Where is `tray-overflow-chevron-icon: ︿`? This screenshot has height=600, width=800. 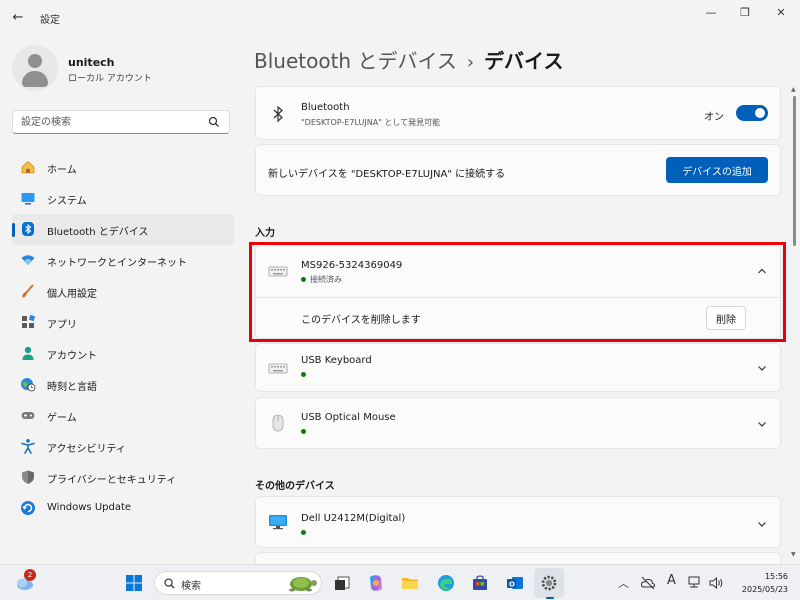 tray-overflow-chevron-icon: ︿ is located at coordinates (623, 583).